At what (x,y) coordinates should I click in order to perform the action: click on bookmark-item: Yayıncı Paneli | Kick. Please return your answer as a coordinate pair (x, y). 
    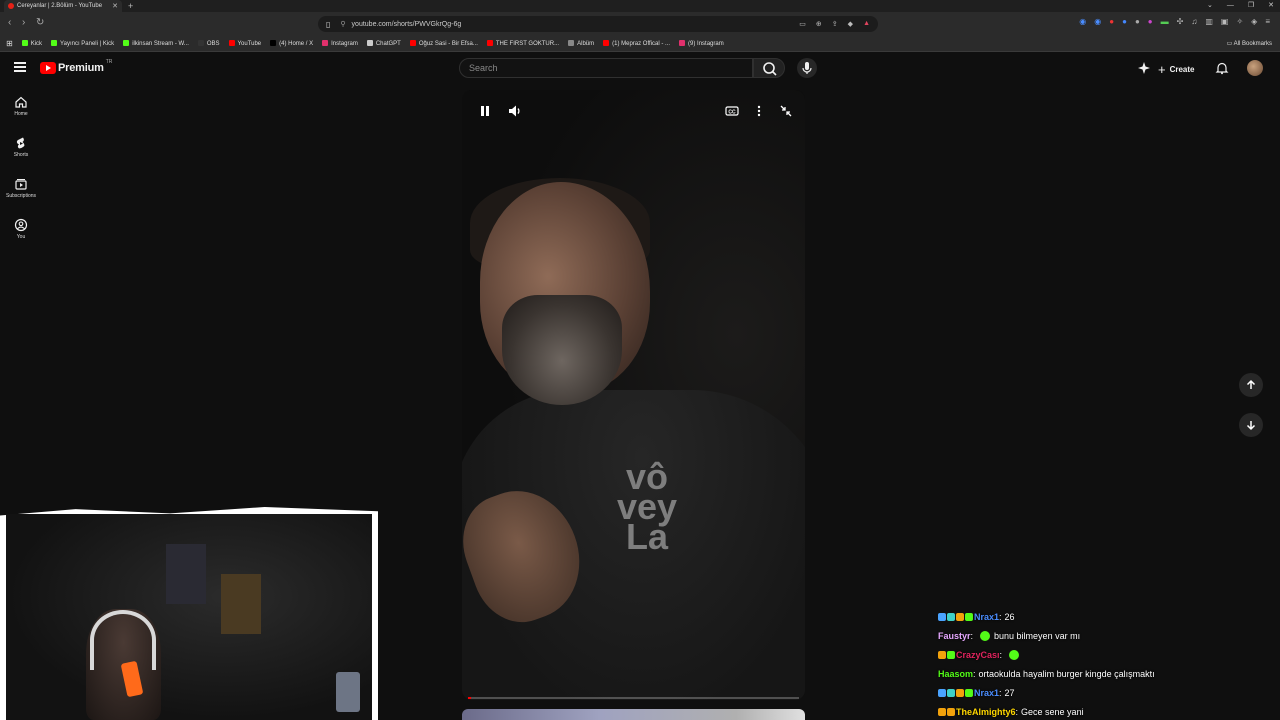
    Looking at the image, I should click on (82, 43).